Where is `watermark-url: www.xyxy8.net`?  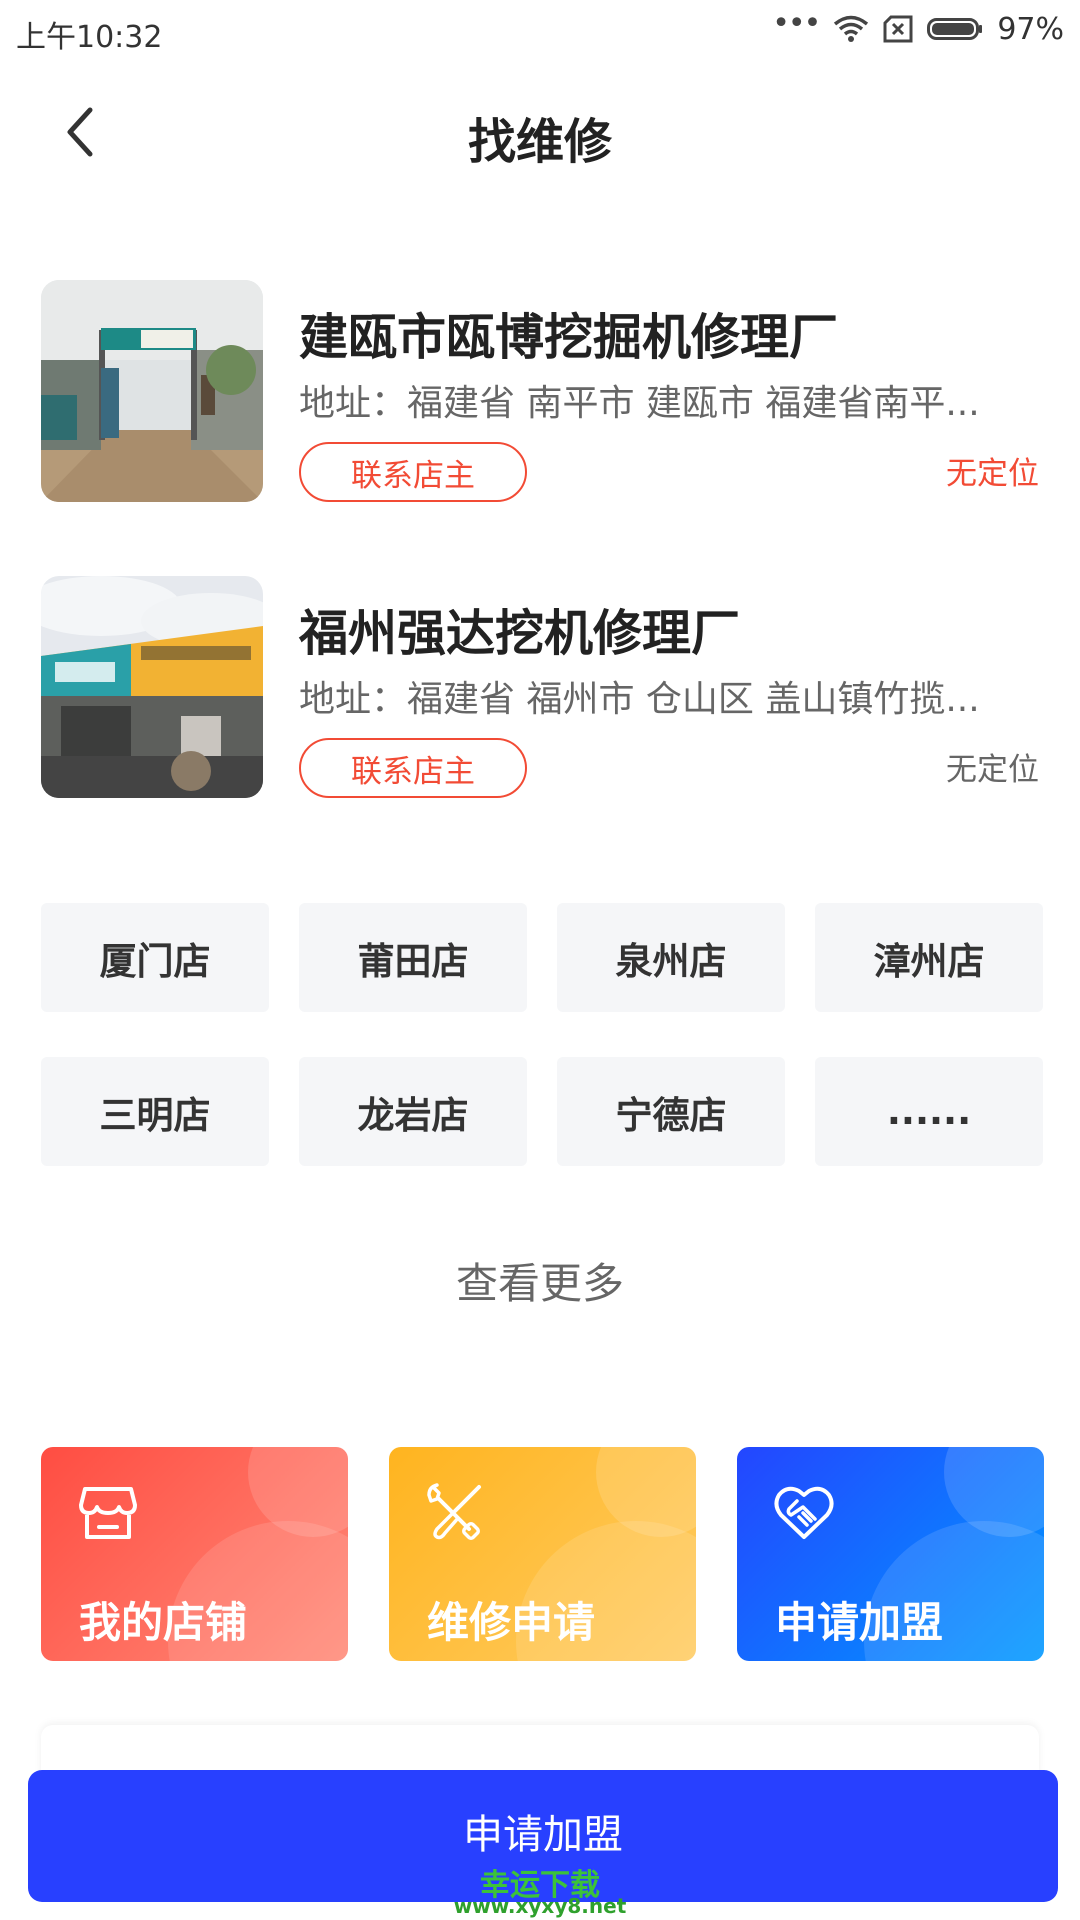
watermark-url: www.xyxy8.net is located at coordinates (540, 1906).